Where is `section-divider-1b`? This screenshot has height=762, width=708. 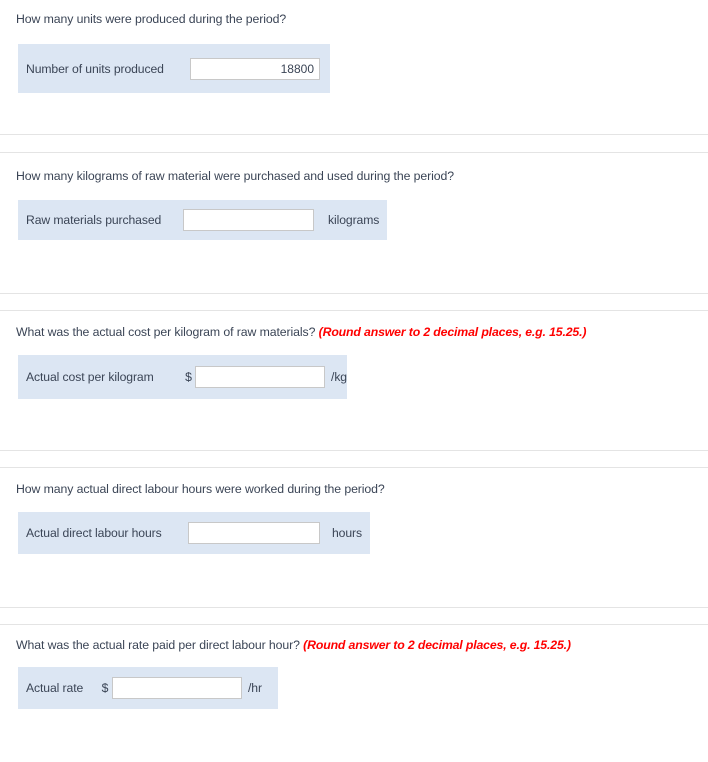 section-divider-1b is located at coordinates (354, 152).